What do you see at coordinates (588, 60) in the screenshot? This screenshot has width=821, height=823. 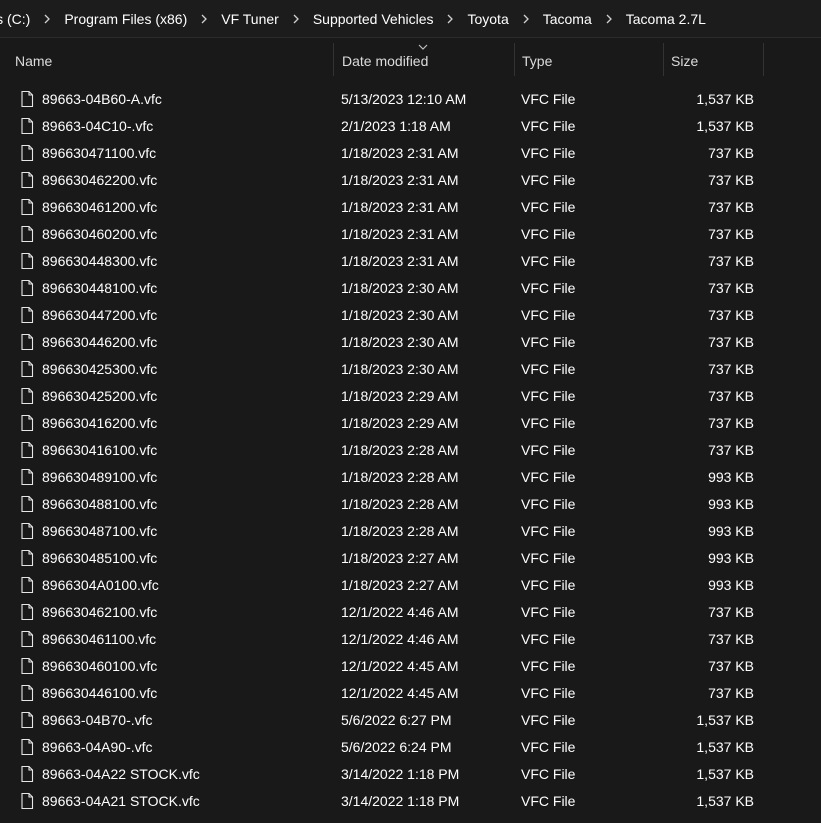 I see `column-header-type: Type` at bounding box center [588, 60].